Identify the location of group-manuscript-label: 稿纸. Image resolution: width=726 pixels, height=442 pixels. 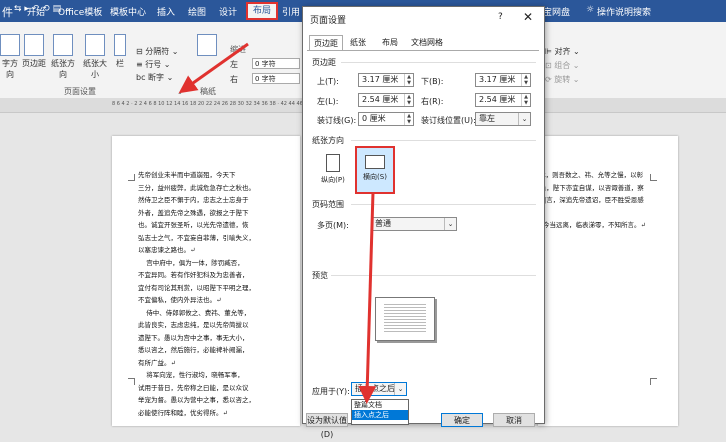
(208, 91).